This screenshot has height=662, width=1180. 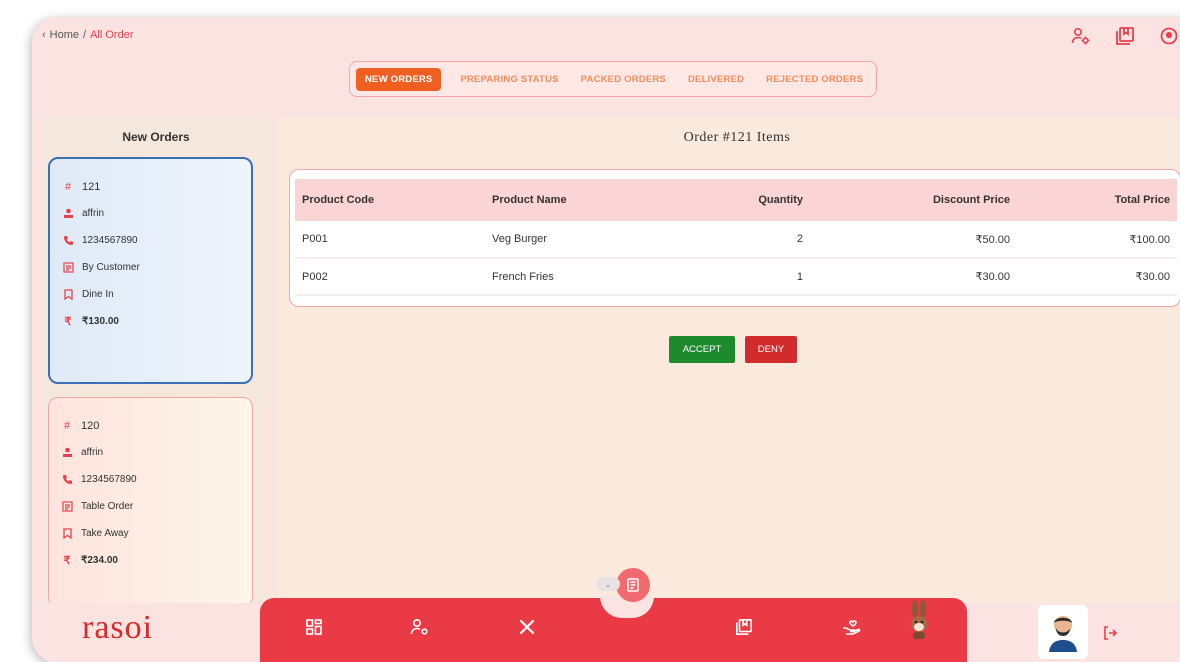 I want to click on order-id-row: #121, so click(x=150, y=186).